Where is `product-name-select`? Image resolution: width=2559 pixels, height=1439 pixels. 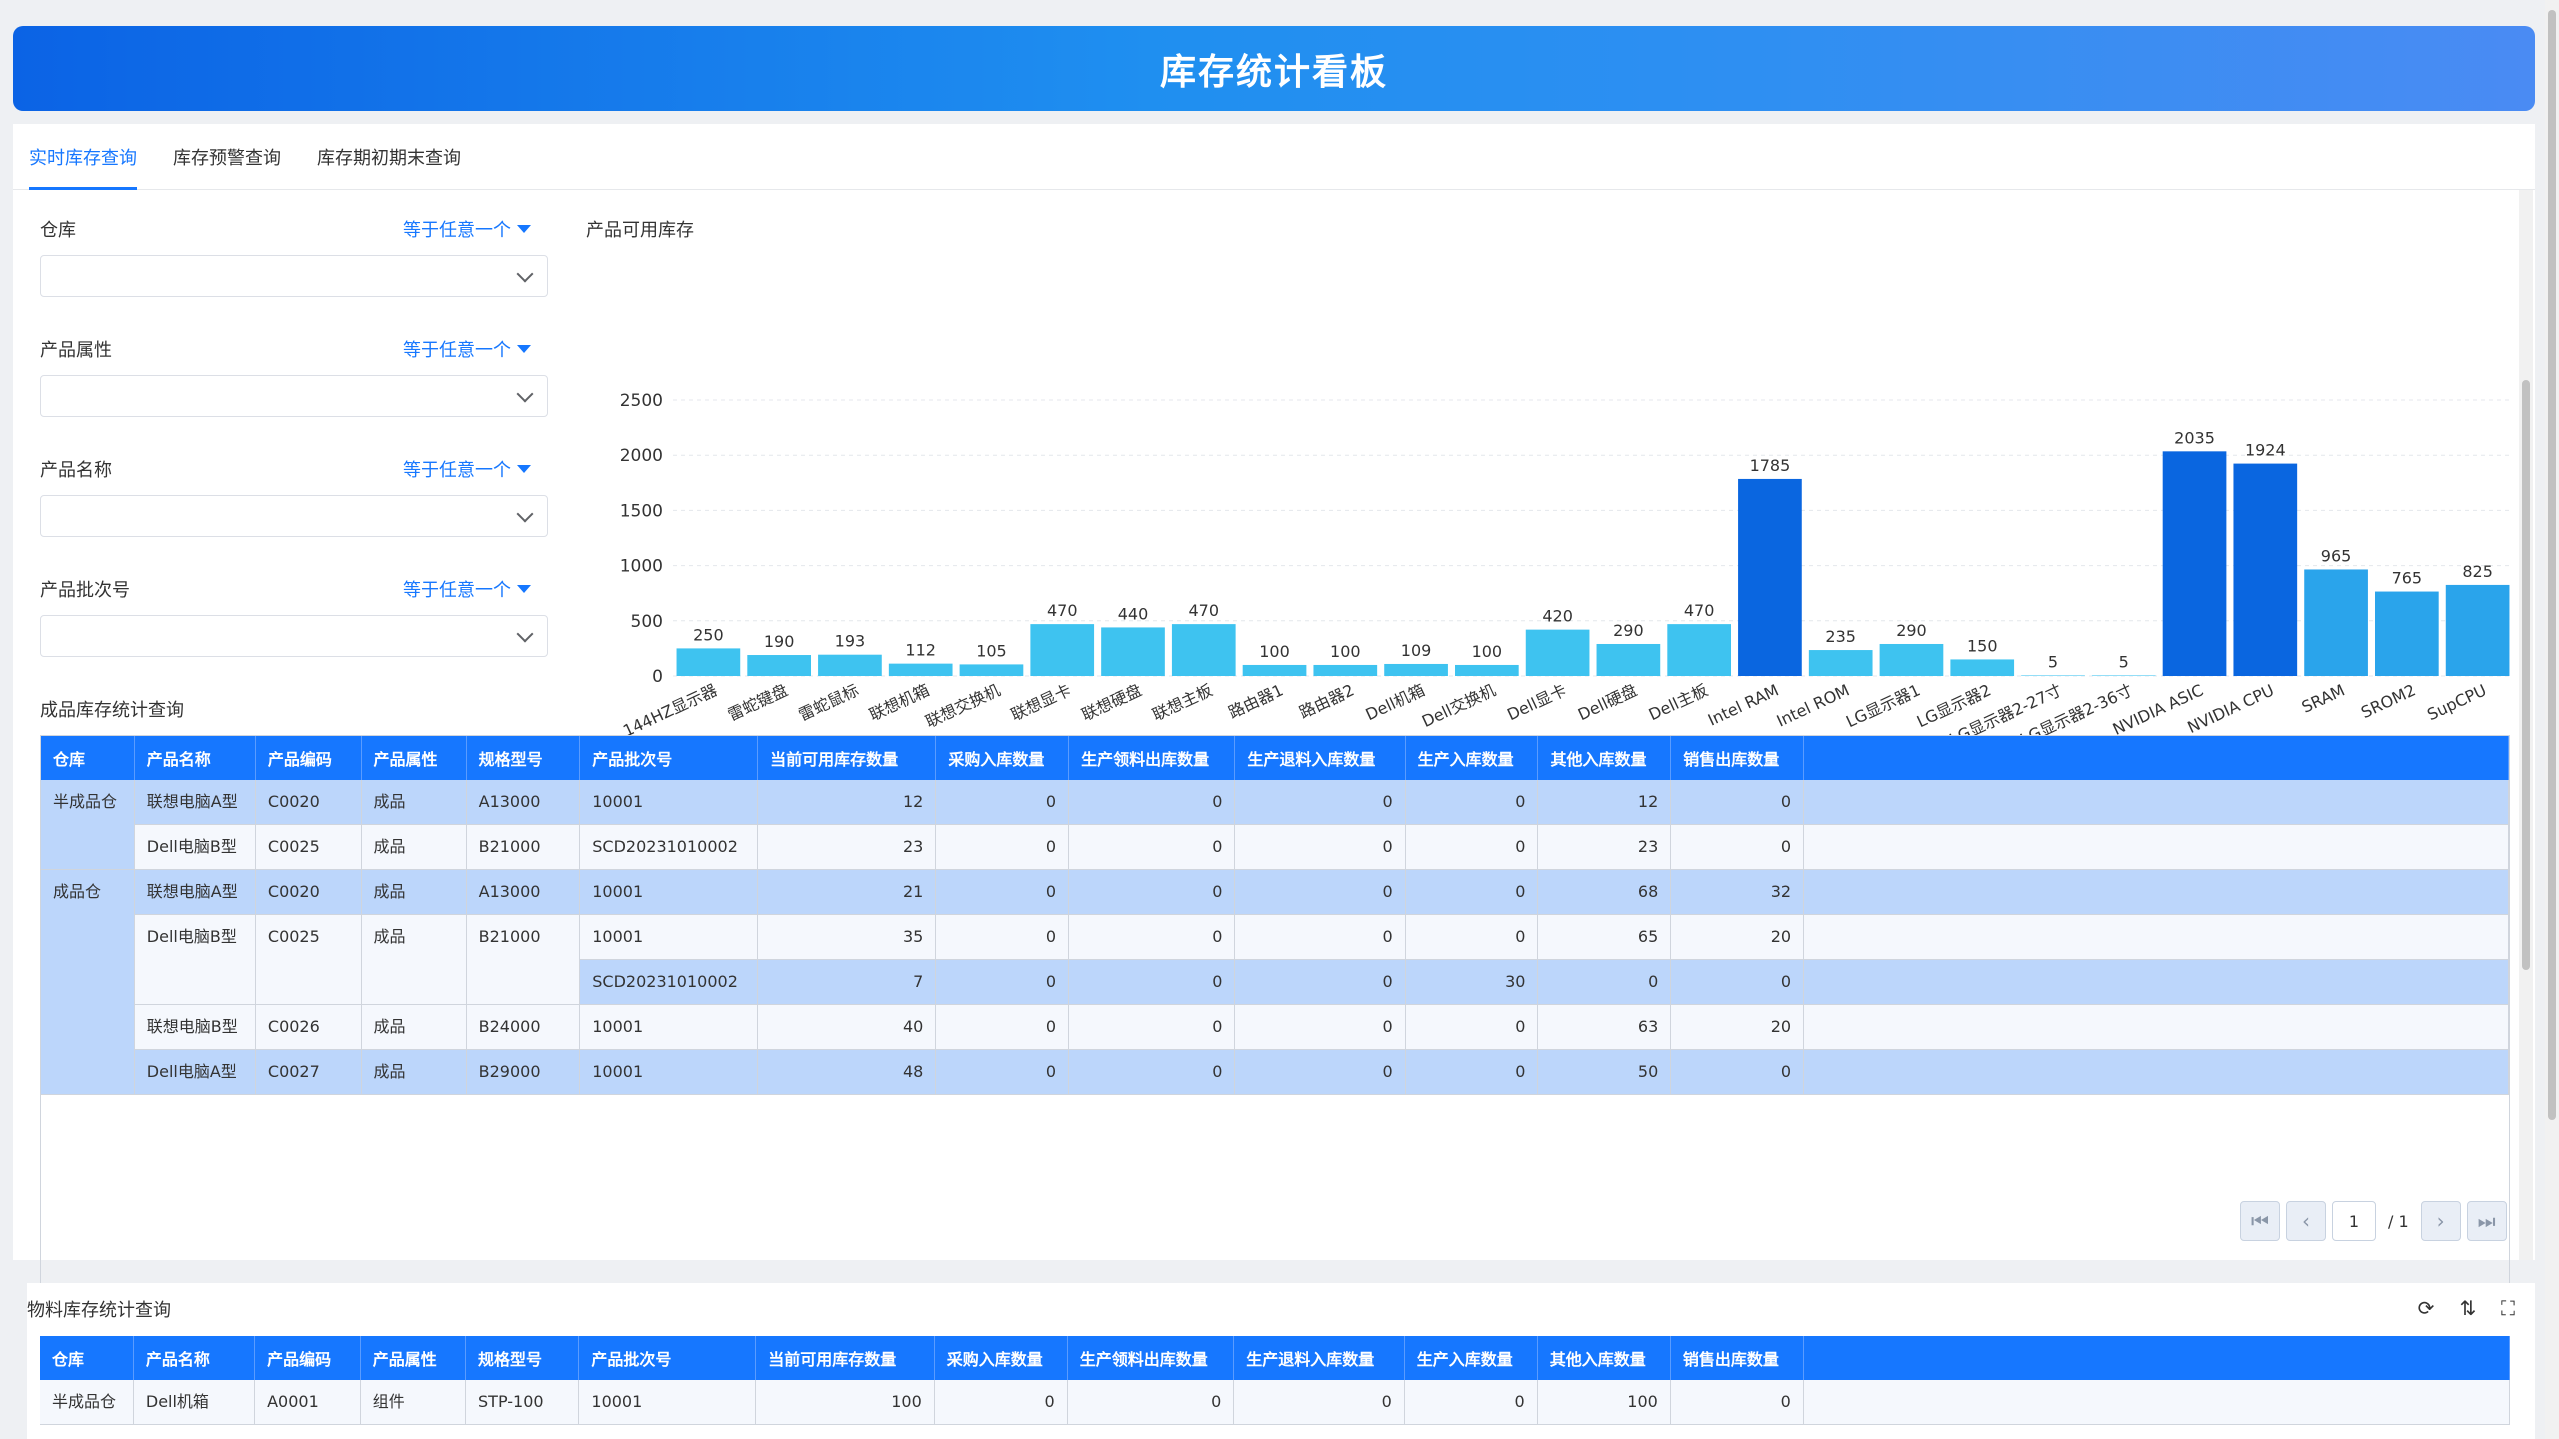 product-name-select is located at coordinates (294, 516).